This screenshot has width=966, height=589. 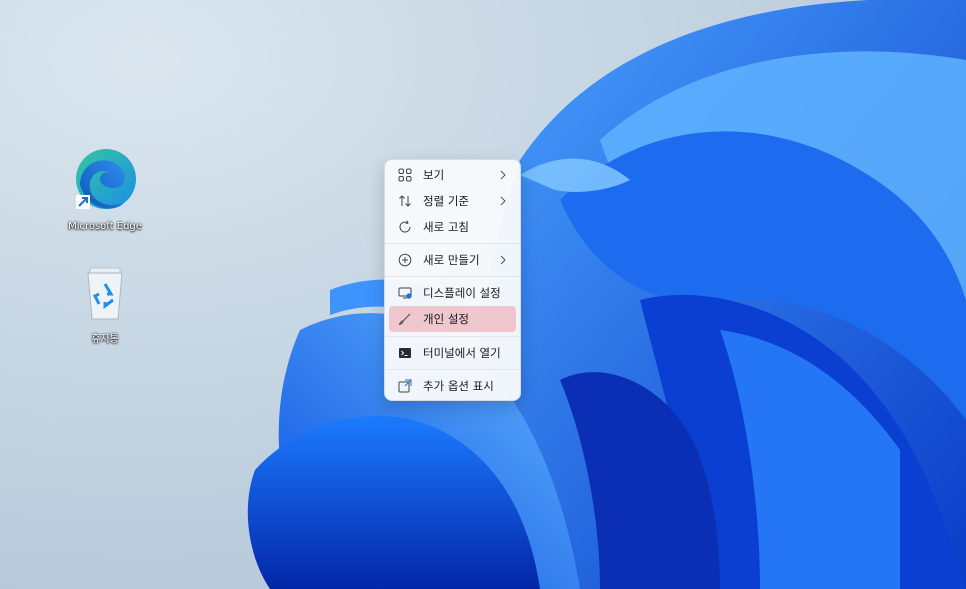 What do you see at coordinates (405, 293) in the screenshot?
I see `display-icon` at bounding box center [405, 293].